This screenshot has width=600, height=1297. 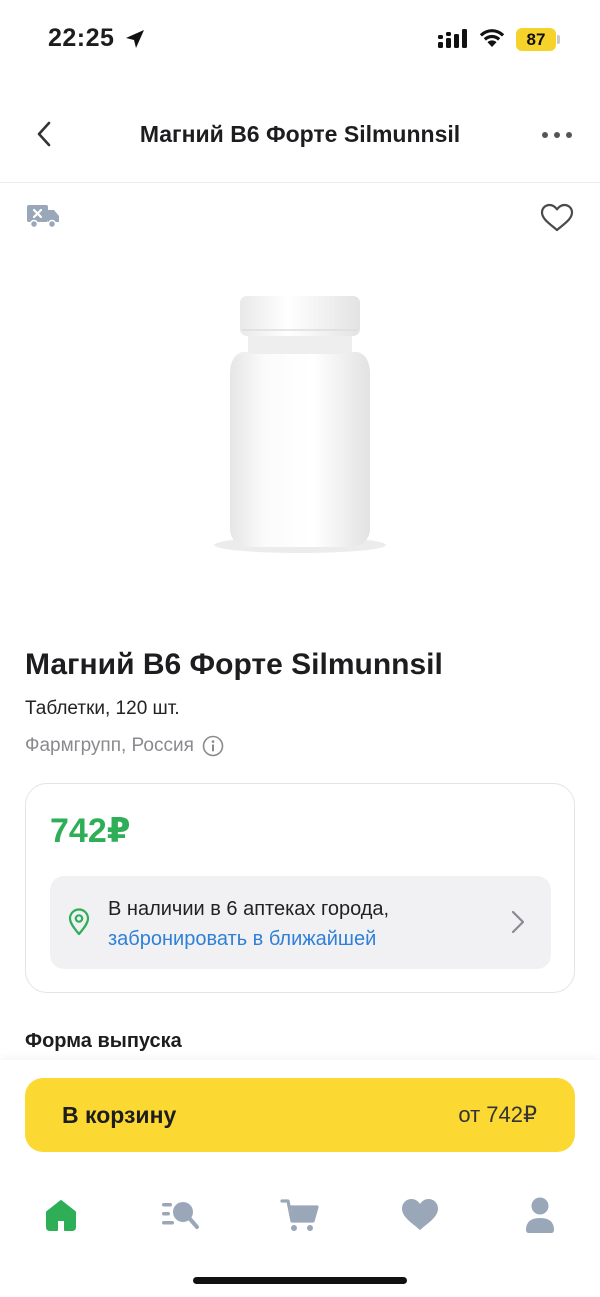 I want to click on tab-bar, so click(x=300, y=1215).